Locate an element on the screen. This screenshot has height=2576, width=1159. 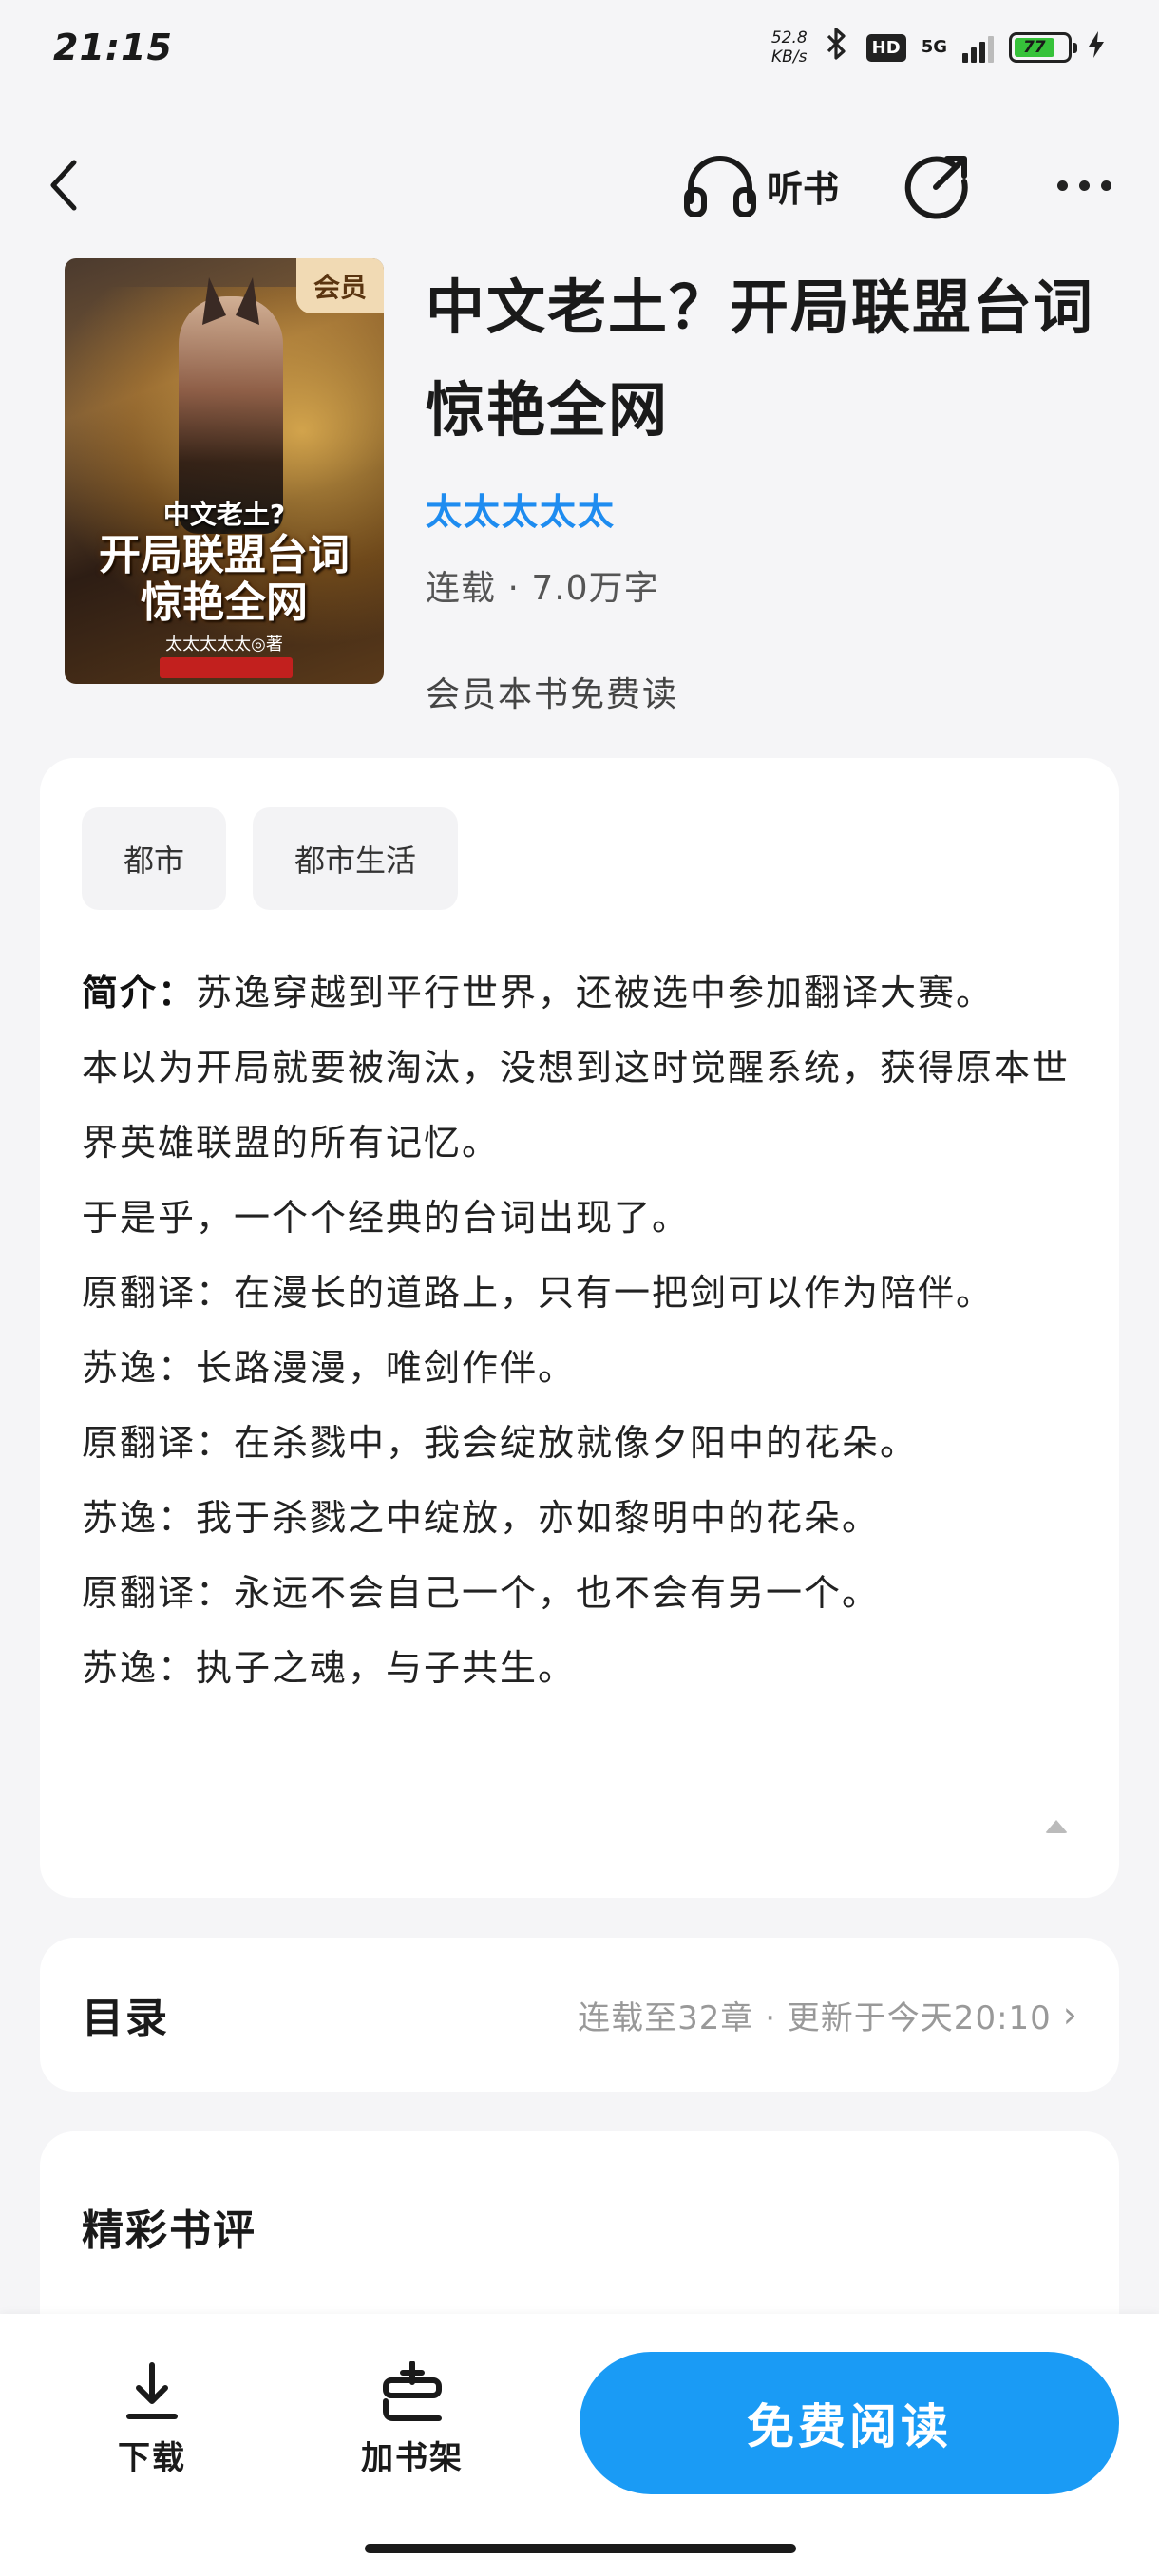
book-title: 中文老土？开局联盟台词惊艳全网 is located at coordinates (760, 359).